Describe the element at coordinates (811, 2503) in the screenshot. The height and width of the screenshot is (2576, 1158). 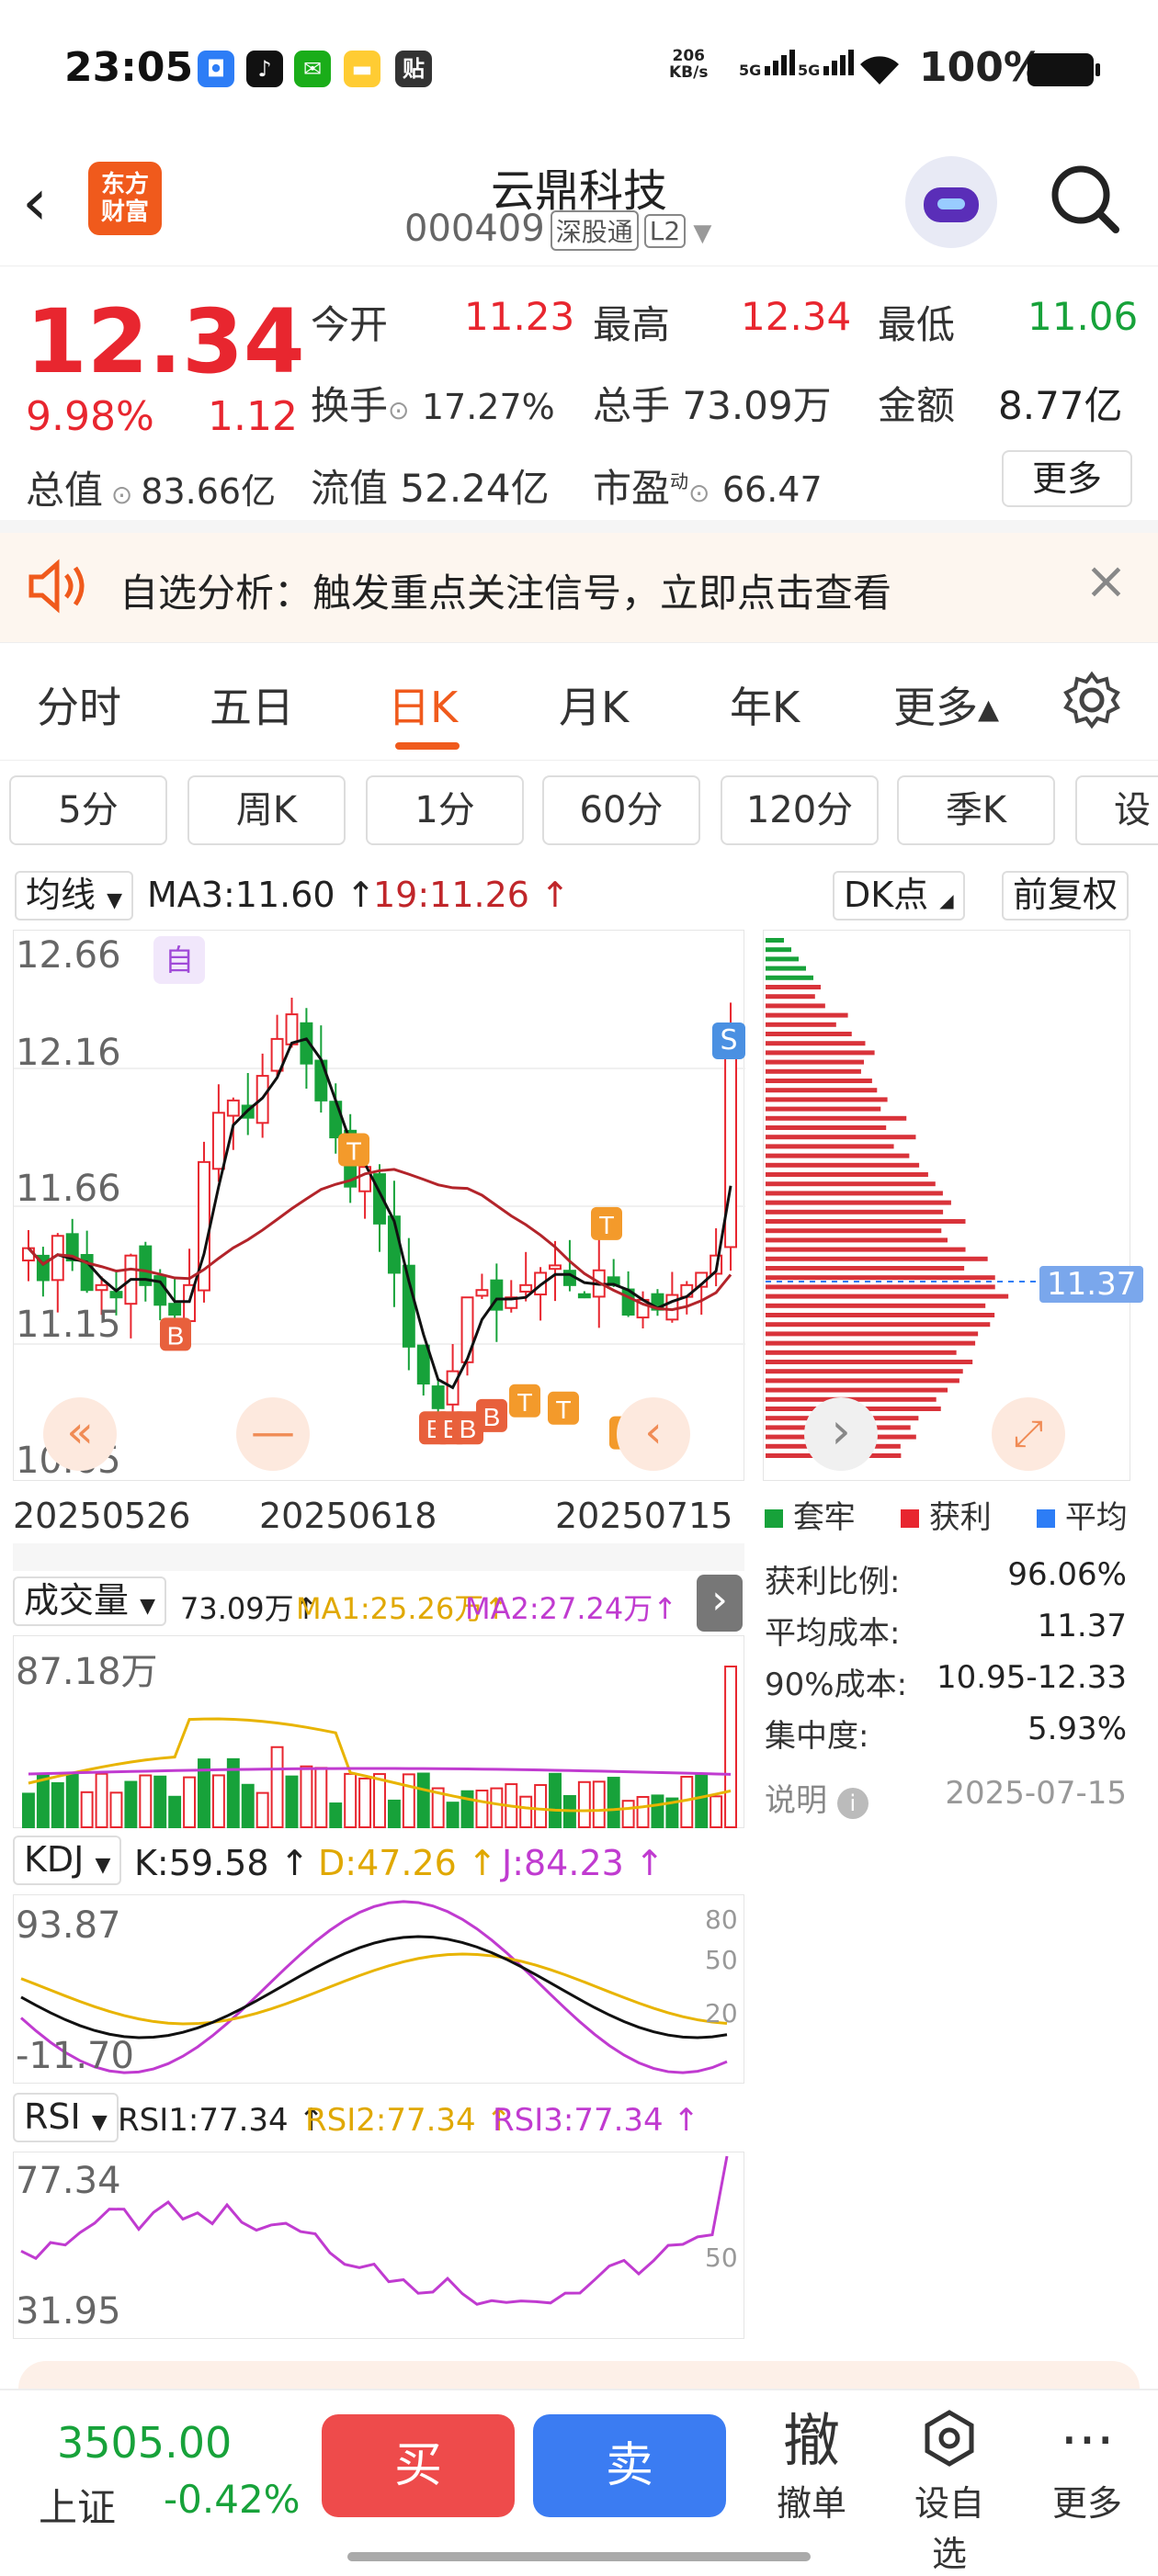
I see `cancel-label: 撤单` at that location.